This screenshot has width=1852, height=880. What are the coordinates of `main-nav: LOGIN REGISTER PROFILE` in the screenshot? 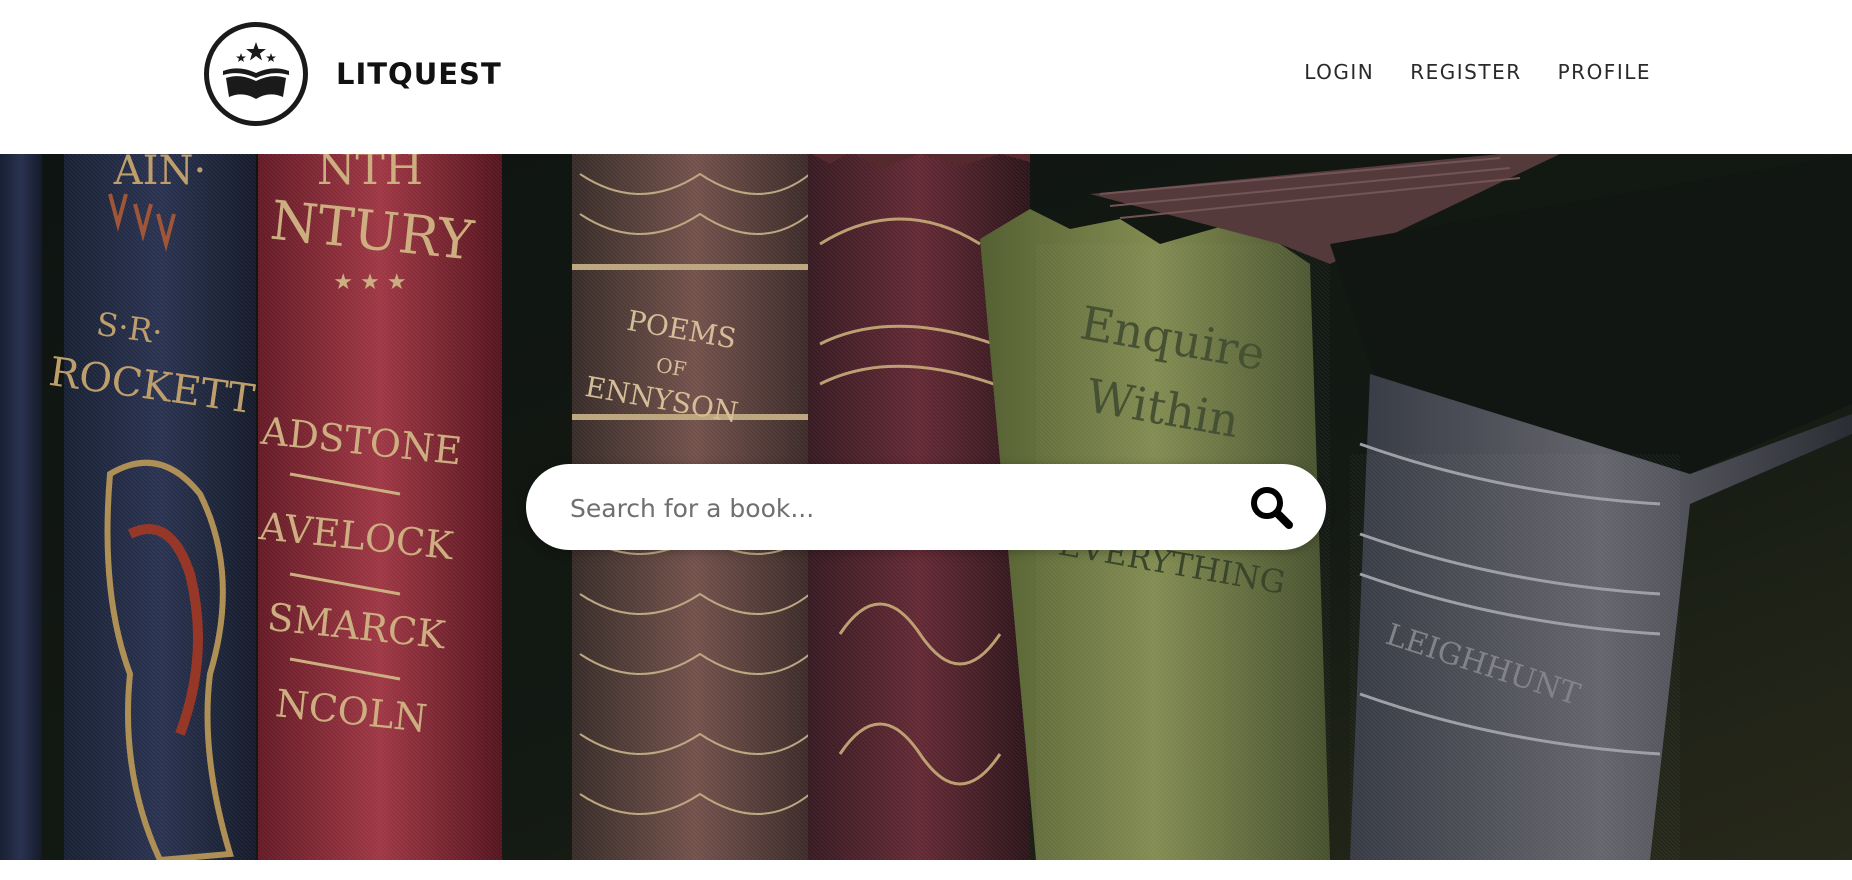 It's located at (1477, 72).